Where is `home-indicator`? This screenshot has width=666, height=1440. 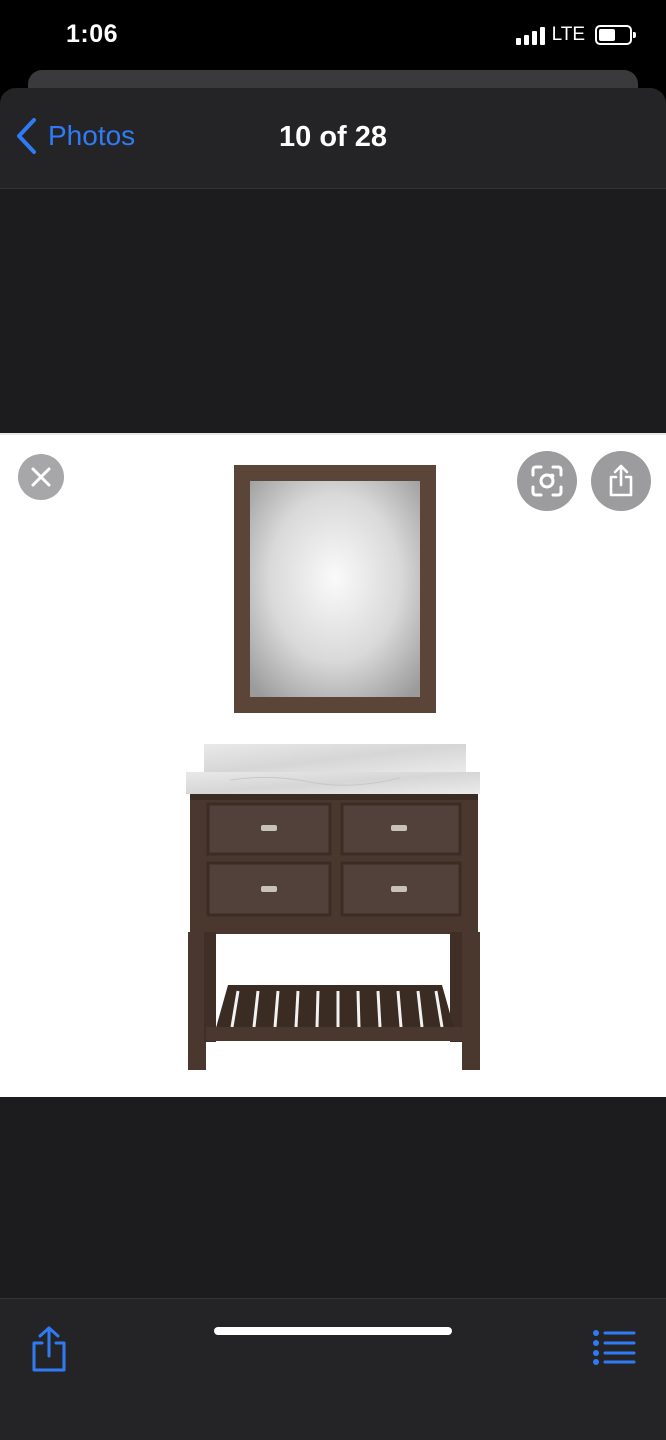 home-indicator is located at coordinates (333, 1331).